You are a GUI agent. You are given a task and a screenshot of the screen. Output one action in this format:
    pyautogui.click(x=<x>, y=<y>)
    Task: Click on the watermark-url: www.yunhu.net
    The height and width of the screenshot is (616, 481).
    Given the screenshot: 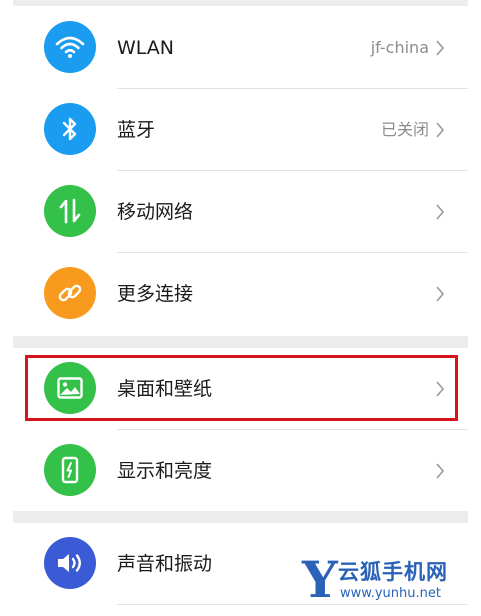 What is the action you would take?
    pyautogui.click(x=390, y=593)
    